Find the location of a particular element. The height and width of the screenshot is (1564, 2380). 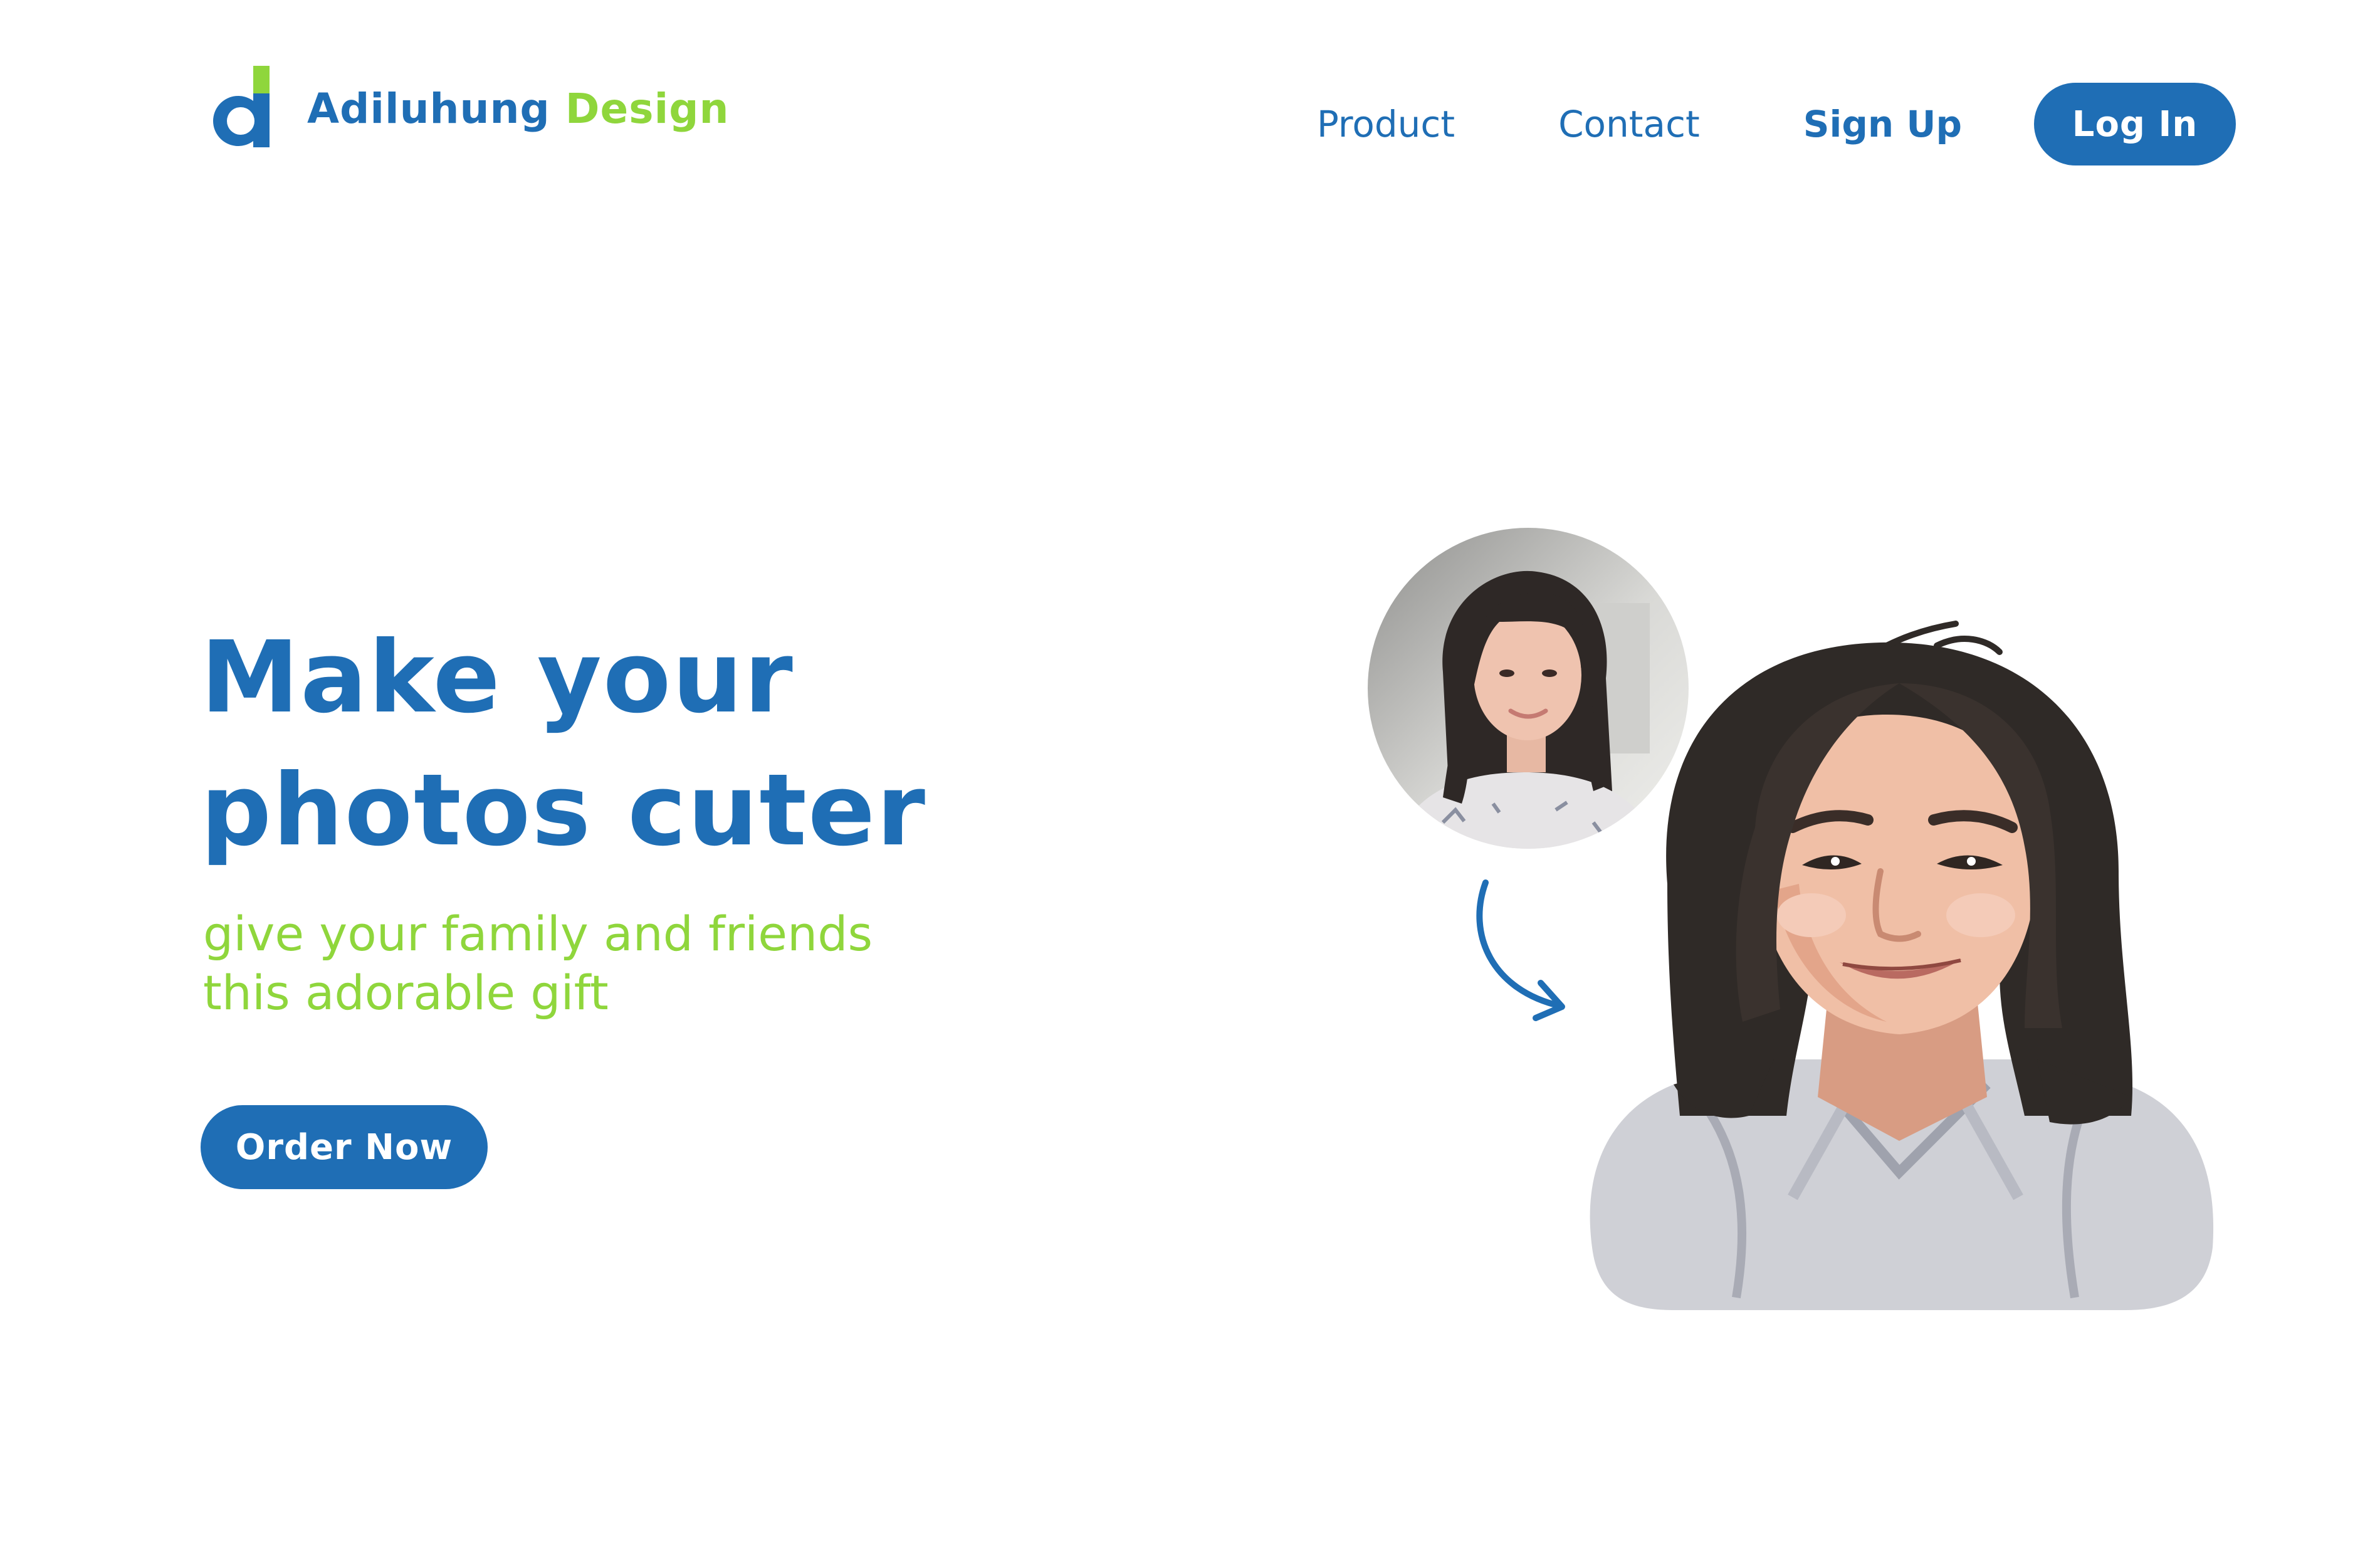

brand-name-part1: Adiluhung is located at coordinates (429, 109).